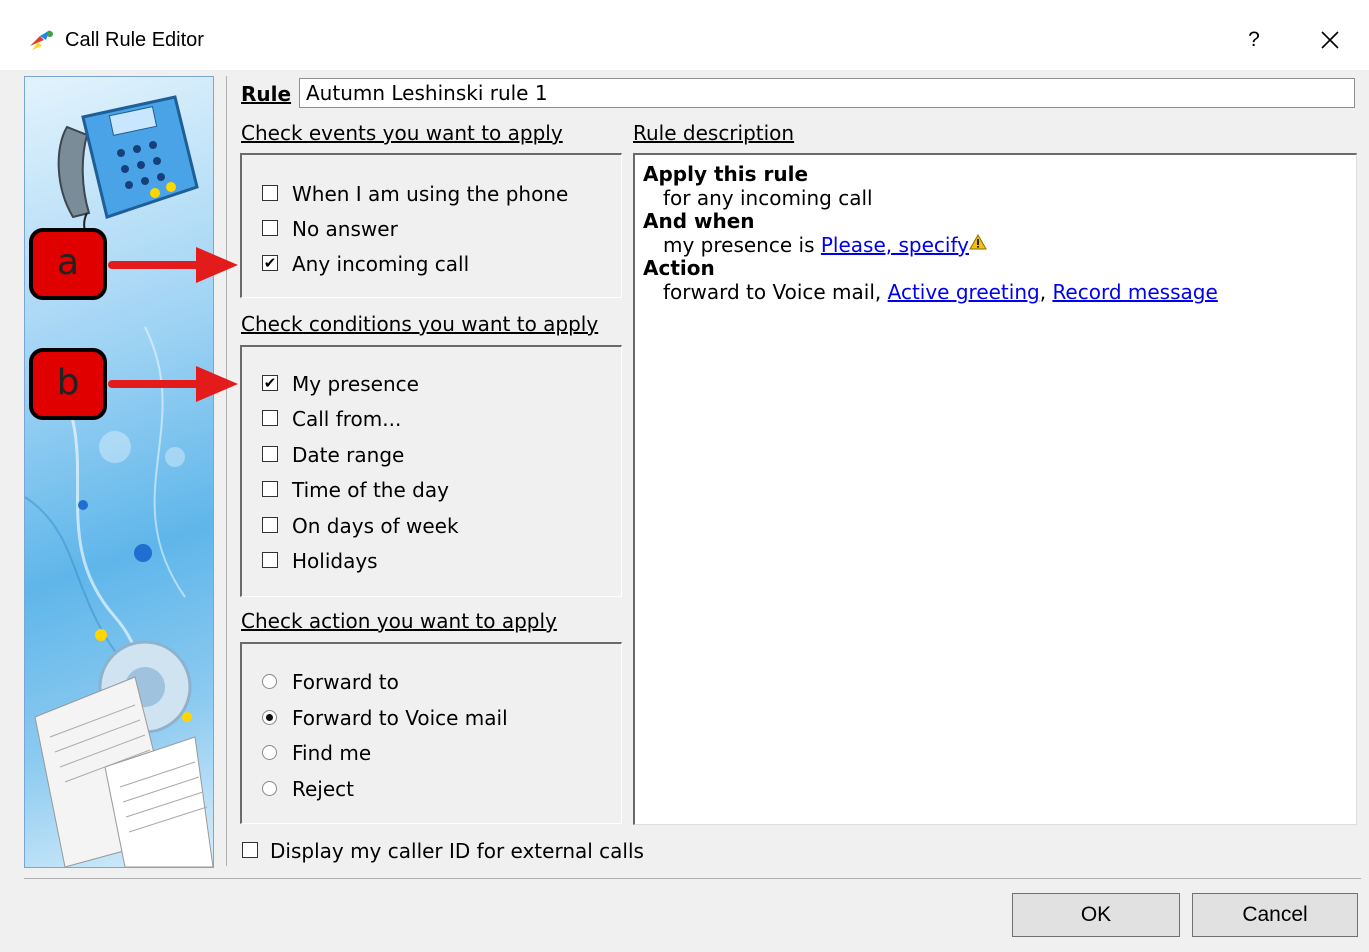  What do you see at coordinates (134, 40) in the screenshot?
I see `window-title: Call Rule Editor` at bounding box center [134, 40].